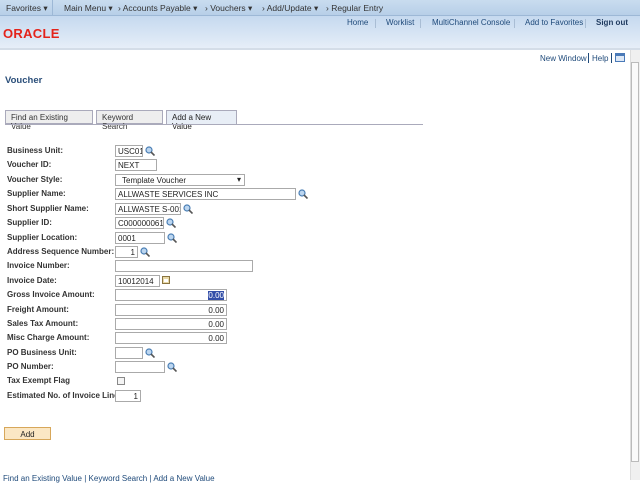  What do you see at coordinates (192, 122) in the screenshot?
I see `tab-label: Add a New Value` at bounding box center [192, 122].